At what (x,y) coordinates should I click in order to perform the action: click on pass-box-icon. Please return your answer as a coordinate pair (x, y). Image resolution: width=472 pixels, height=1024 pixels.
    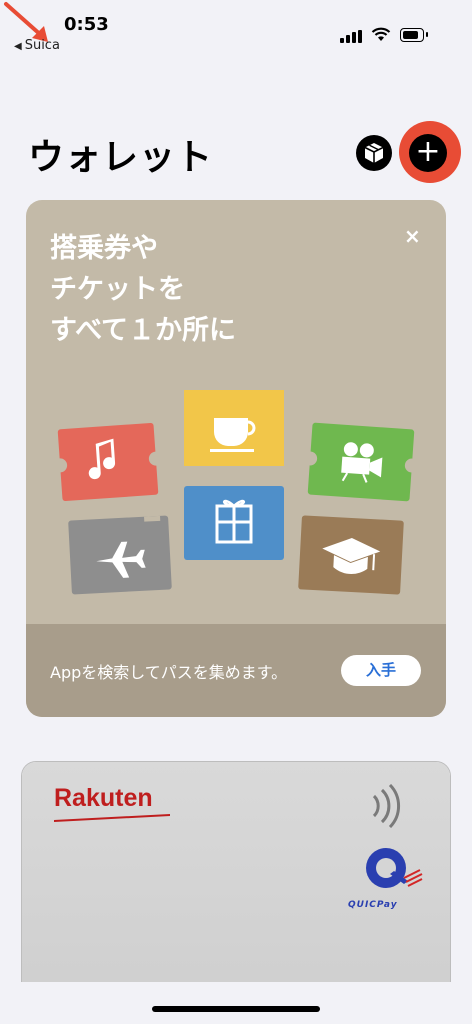
    Looking at the image, I should click on (374, 153).